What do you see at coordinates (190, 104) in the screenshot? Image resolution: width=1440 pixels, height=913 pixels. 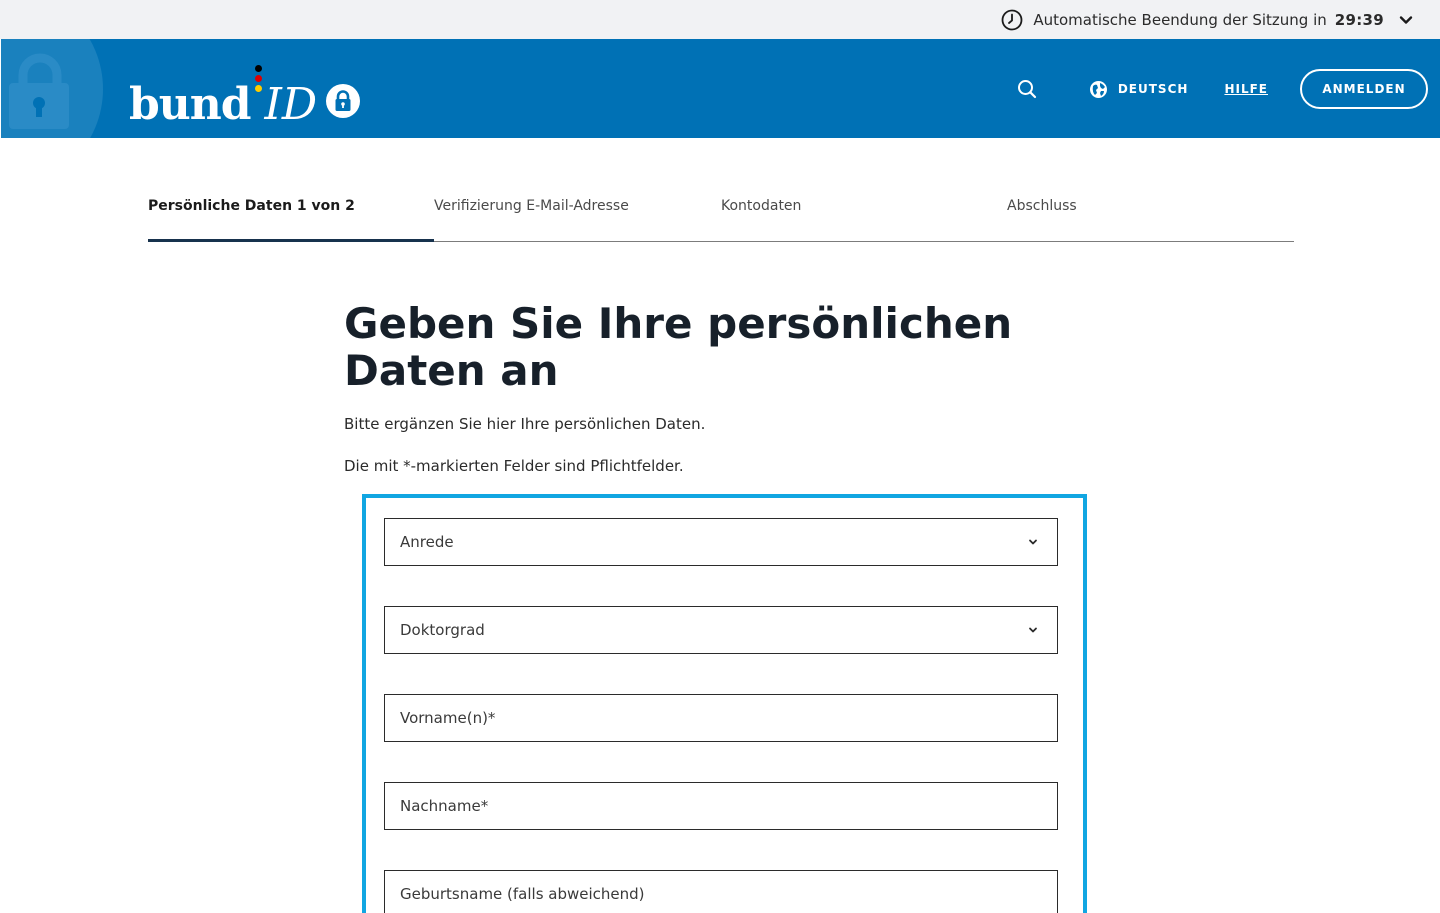 I see `logo-text-bund: bund` at bounding box center [190, 104].